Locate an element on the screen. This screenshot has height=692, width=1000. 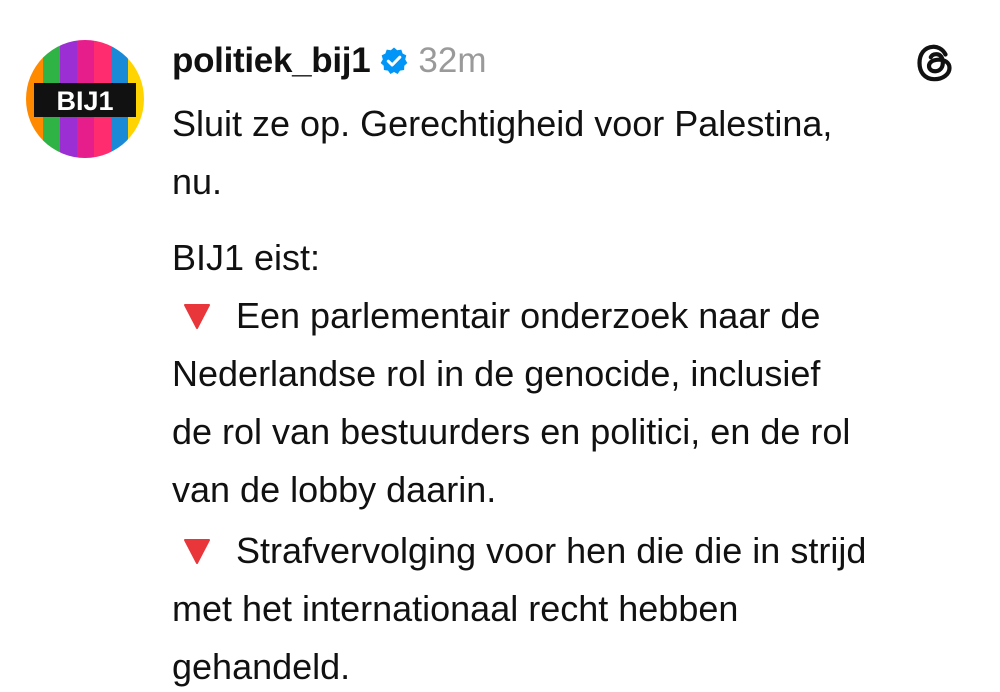
verified-badge-icon is located at coordinates (394, 61).